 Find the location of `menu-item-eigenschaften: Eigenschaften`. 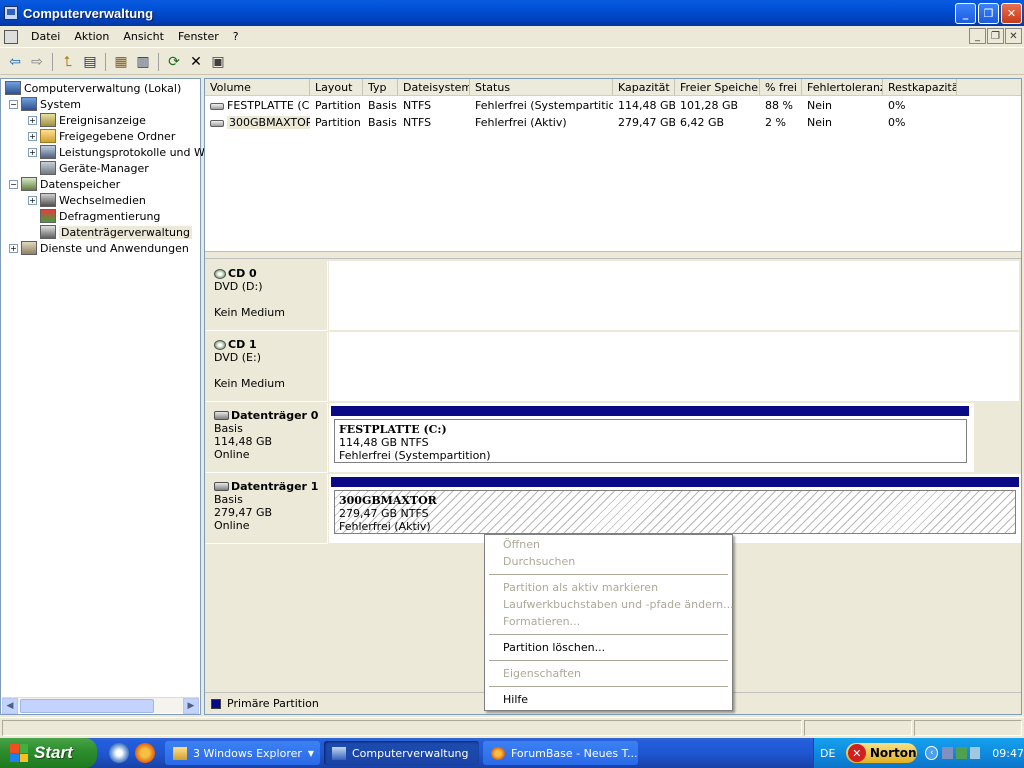

menu-item-eigenschaften: Eigenschaften is located at coordinates (542, 673).